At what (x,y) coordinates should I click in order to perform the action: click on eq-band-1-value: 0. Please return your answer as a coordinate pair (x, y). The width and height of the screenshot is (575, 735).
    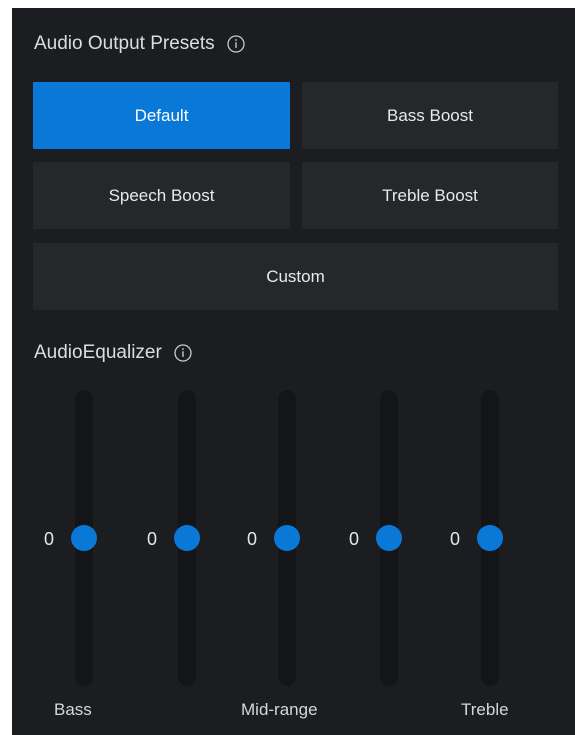
    Looking at the image, I should click on (48, 539).